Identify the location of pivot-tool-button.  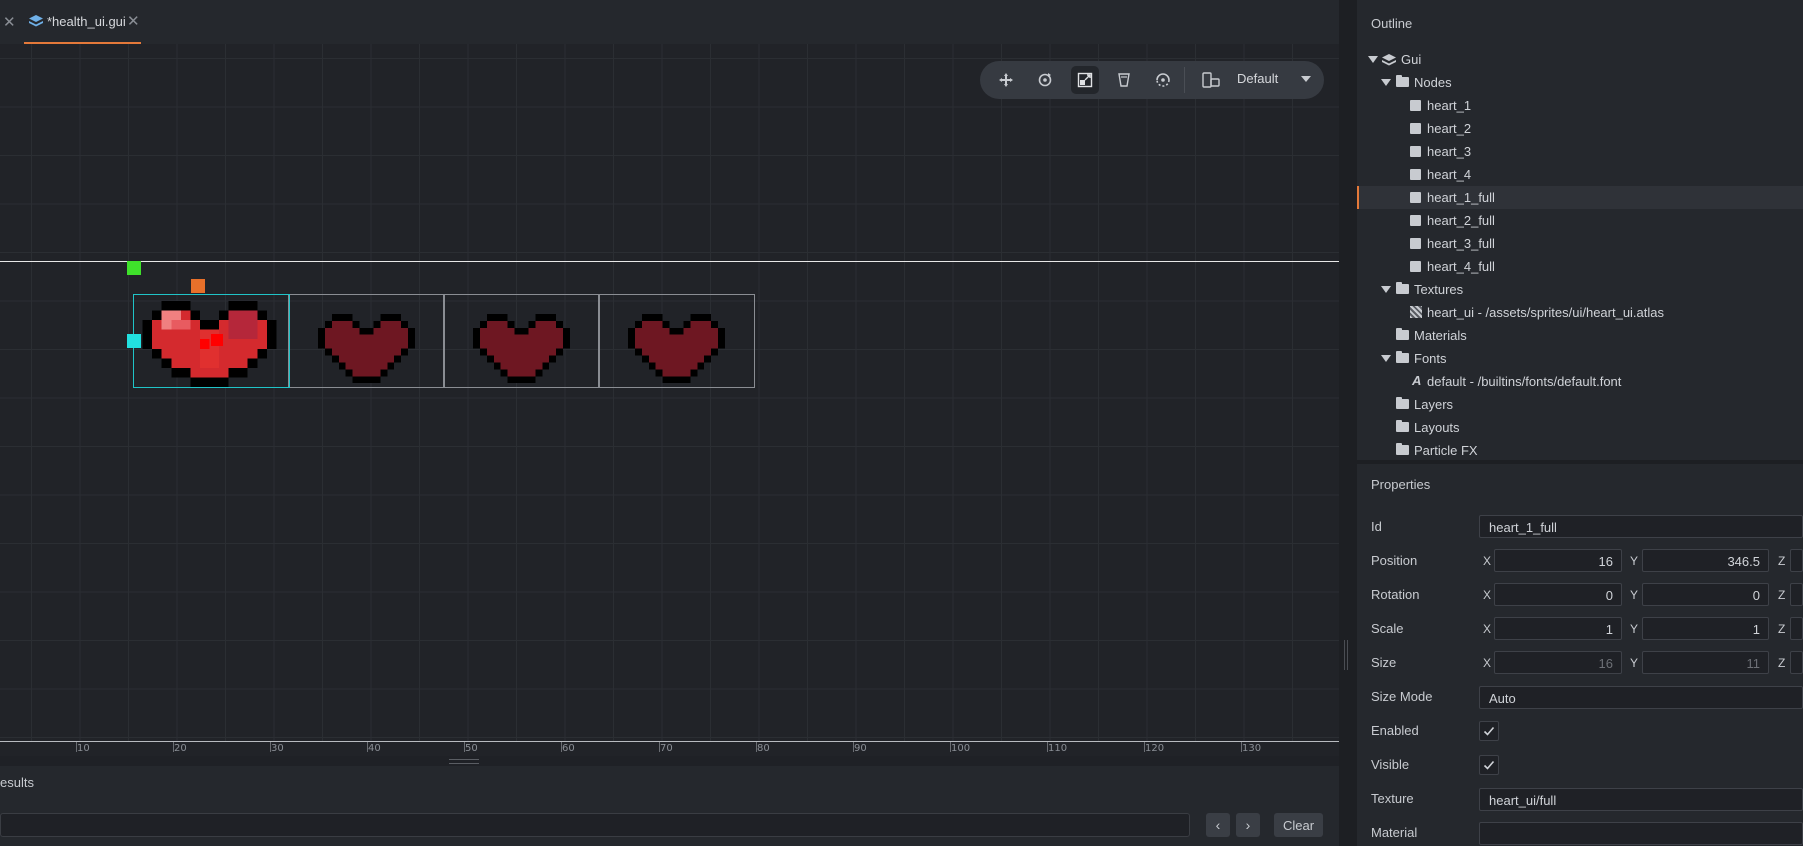
(1163, 80).